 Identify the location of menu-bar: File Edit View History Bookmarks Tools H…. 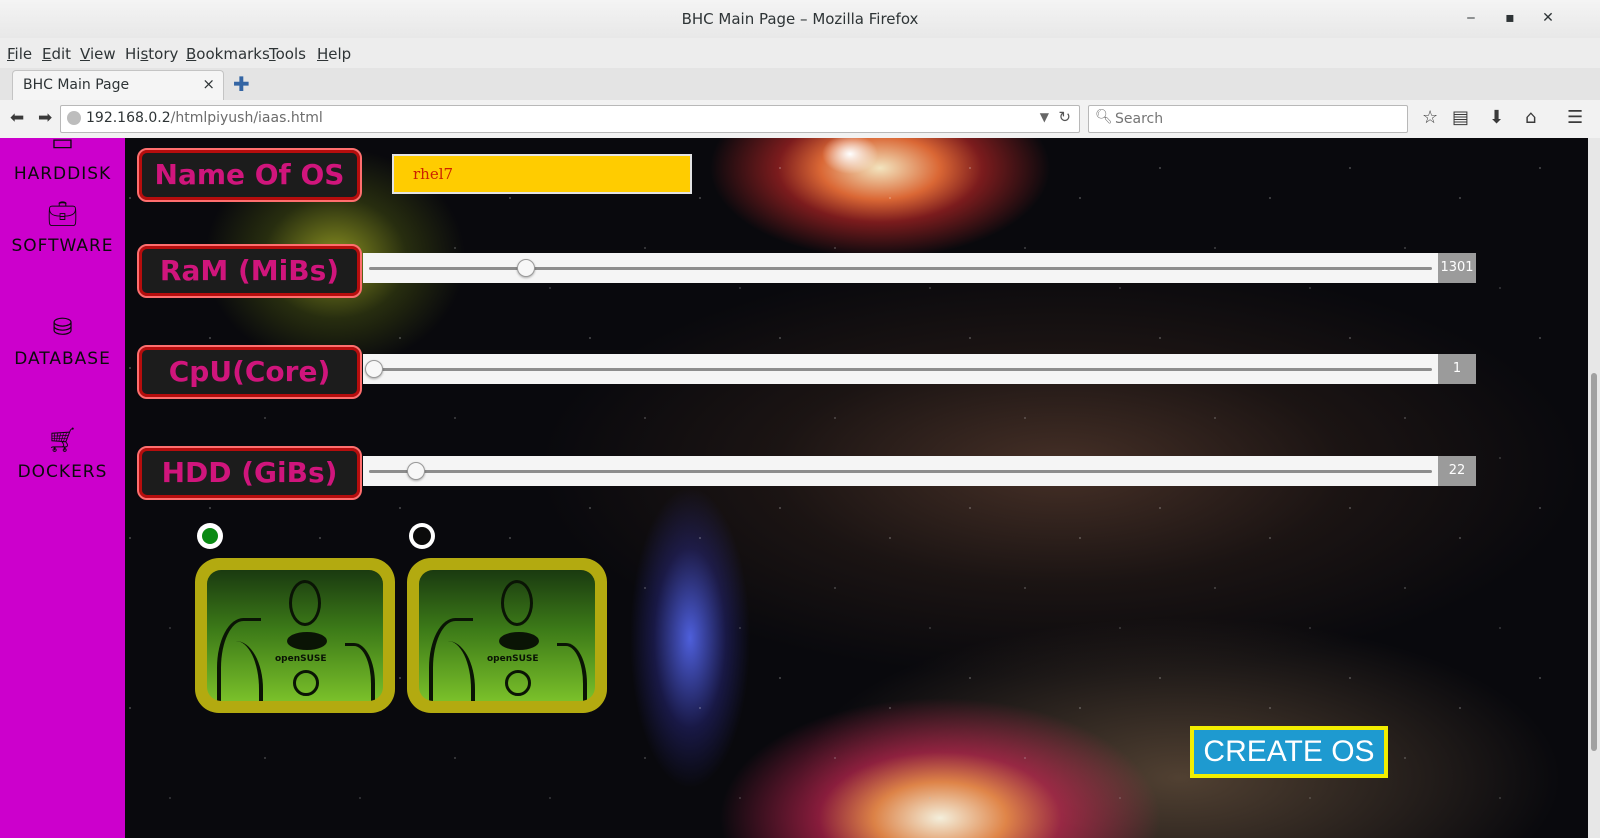
(800, 53).